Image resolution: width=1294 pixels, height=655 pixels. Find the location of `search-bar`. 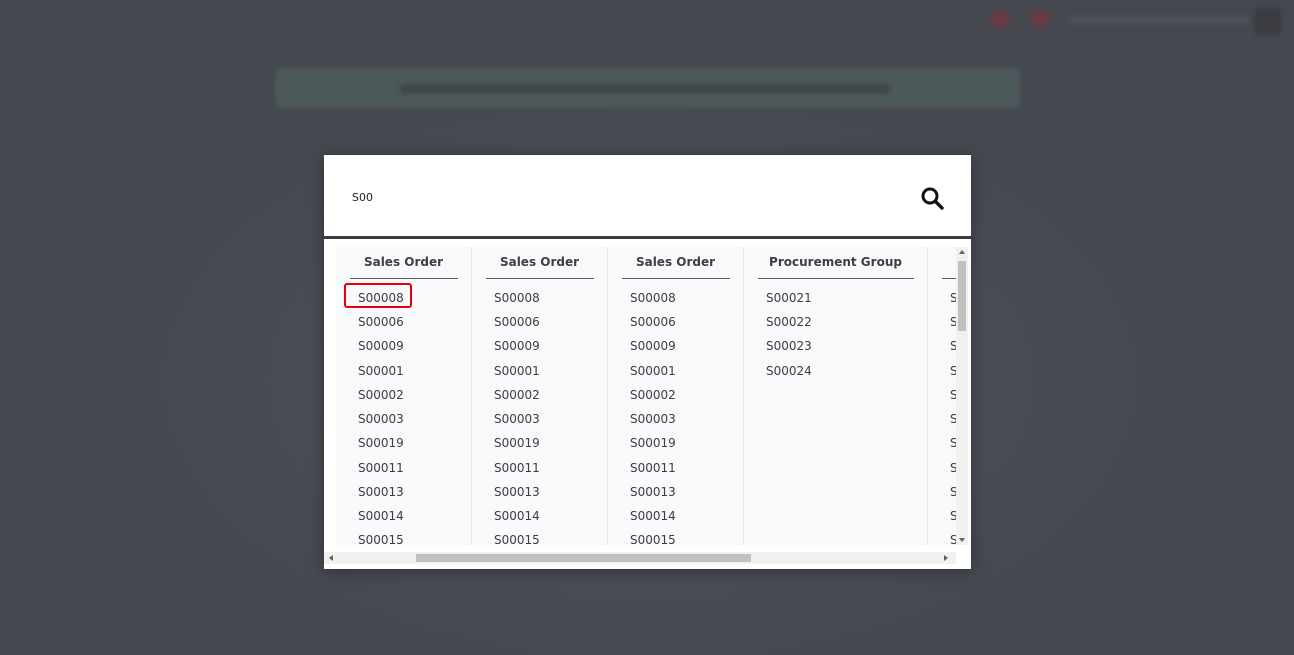

search-bar is located at coordinates (647, 197).